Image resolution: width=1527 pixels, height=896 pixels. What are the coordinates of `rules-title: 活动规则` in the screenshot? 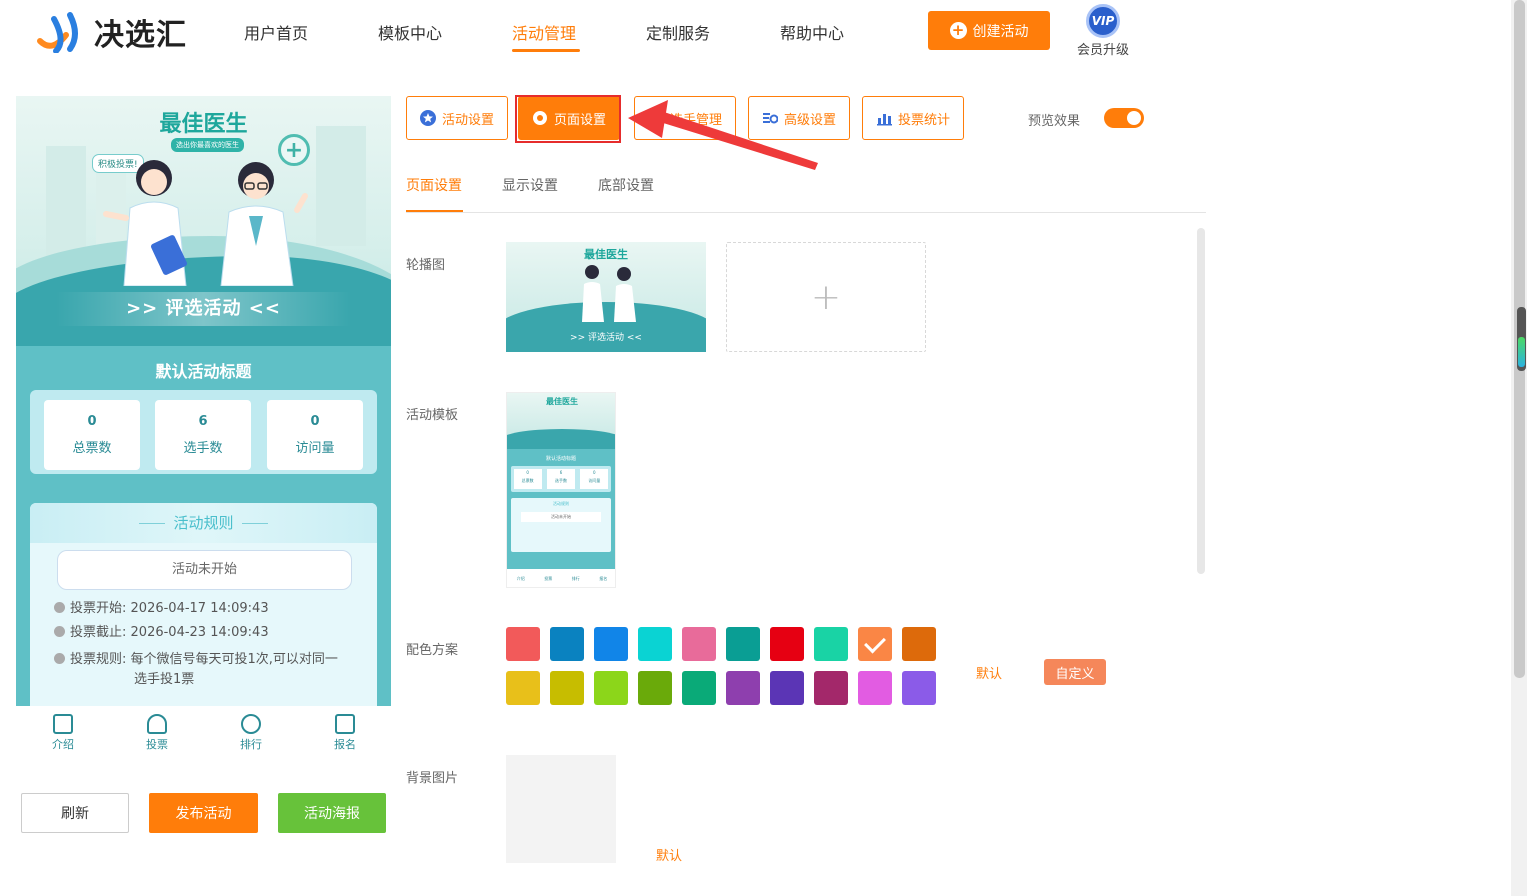 It's located at (203, 523).